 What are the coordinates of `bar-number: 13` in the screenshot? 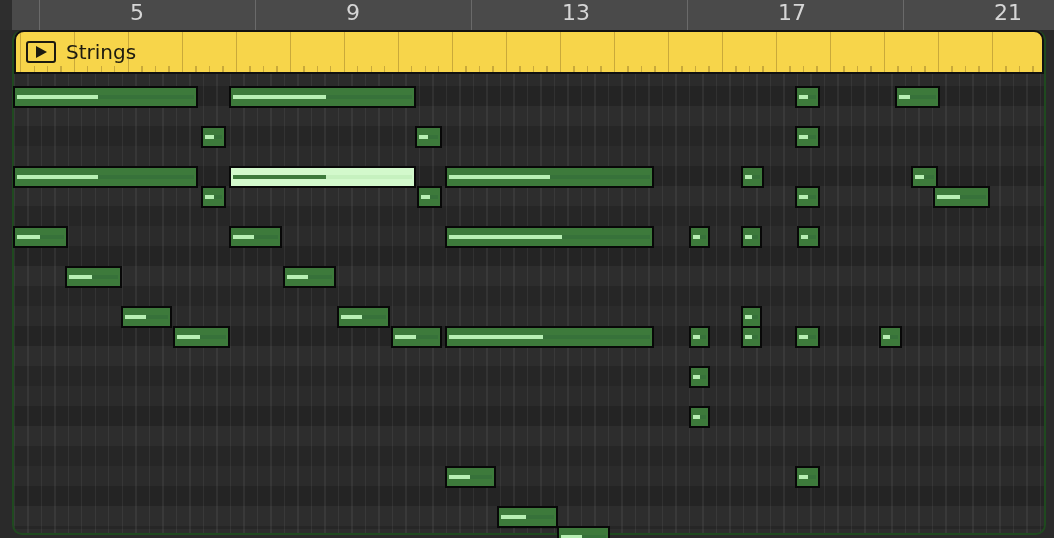 It's located at (576, 13).